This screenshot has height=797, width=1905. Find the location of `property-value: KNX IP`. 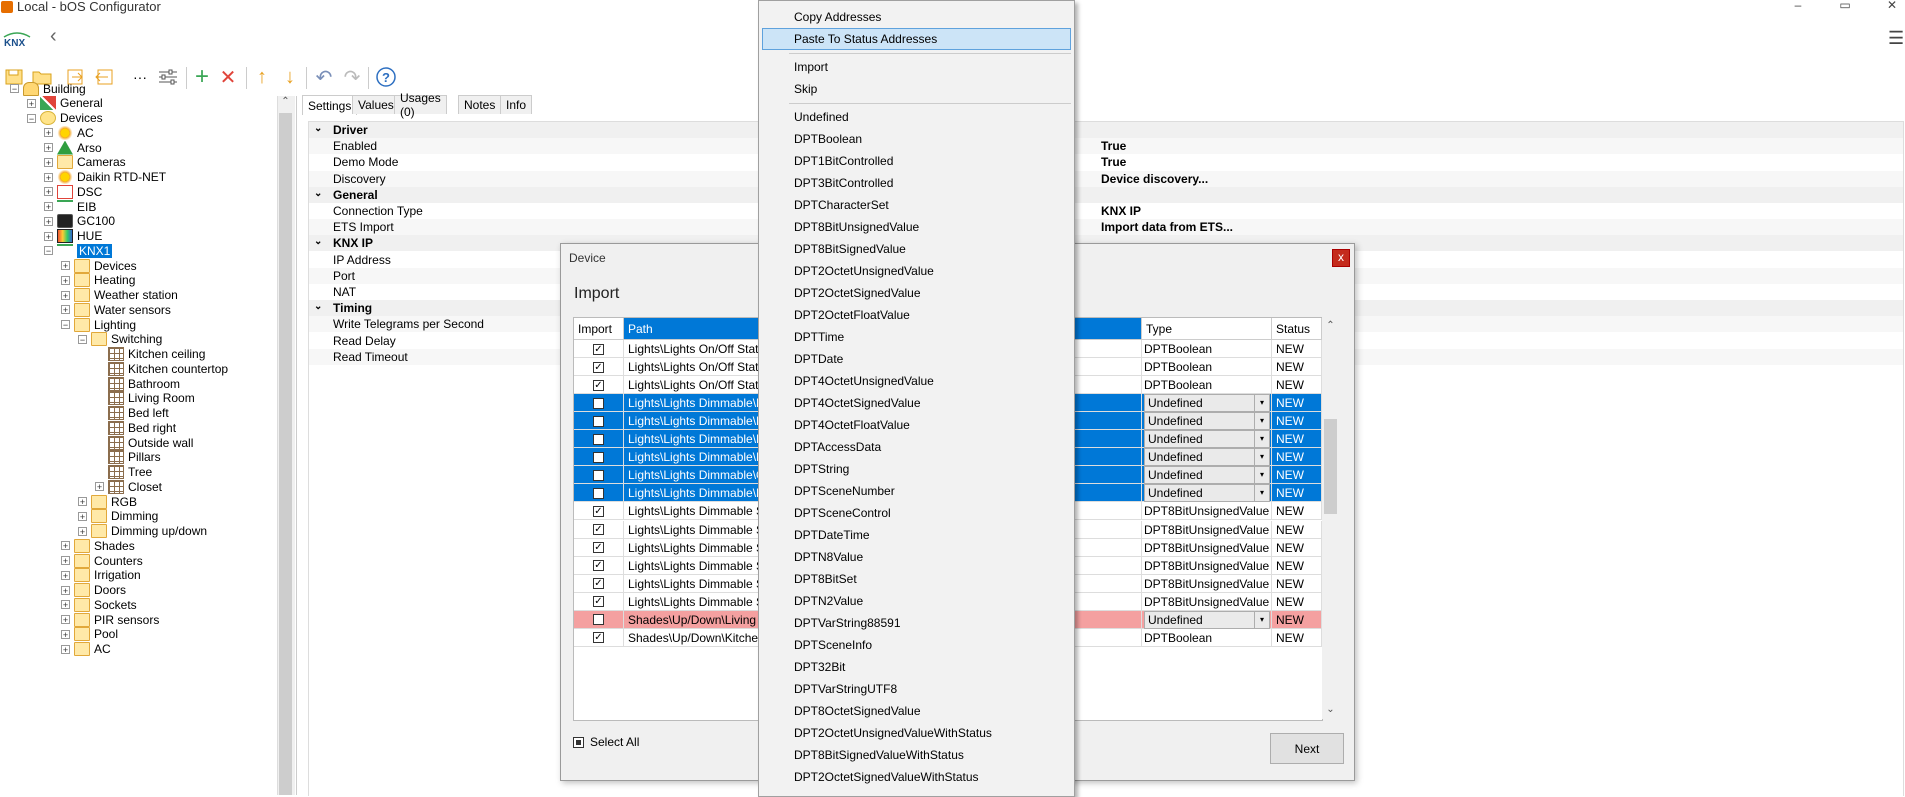

property-value: KNX IP is located at coordinates (1121, 211).